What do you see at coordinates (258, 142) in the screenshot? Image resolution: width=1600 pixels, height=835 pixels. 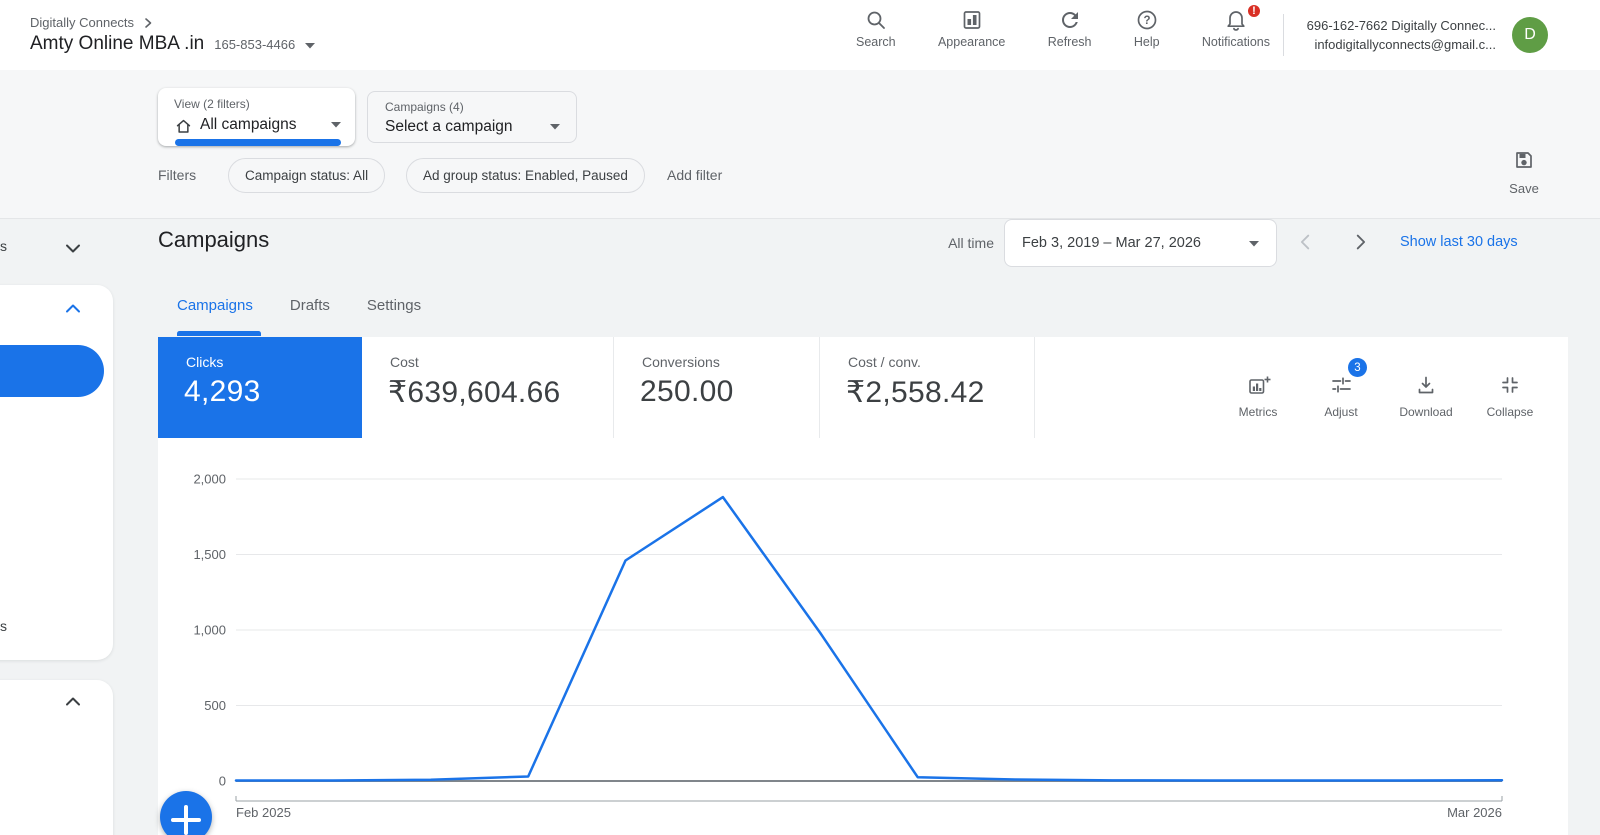 I see `view-active-indicator` at bounding box center [258, 142].